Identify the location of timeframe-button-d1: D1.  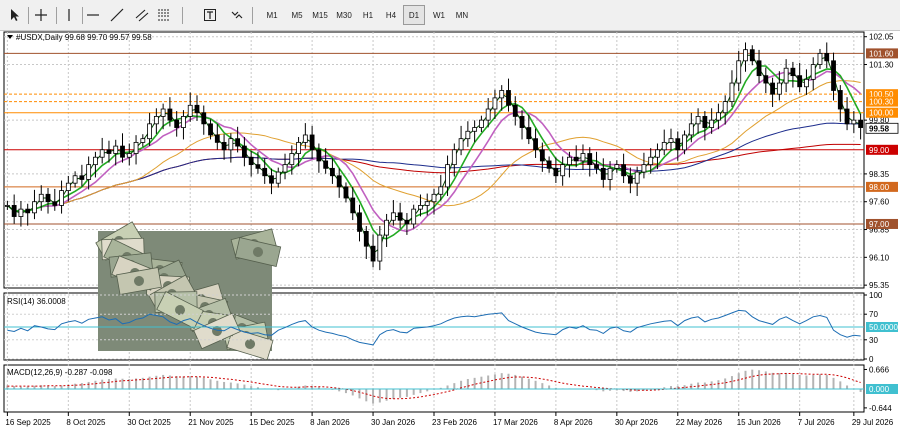
(414, 15).